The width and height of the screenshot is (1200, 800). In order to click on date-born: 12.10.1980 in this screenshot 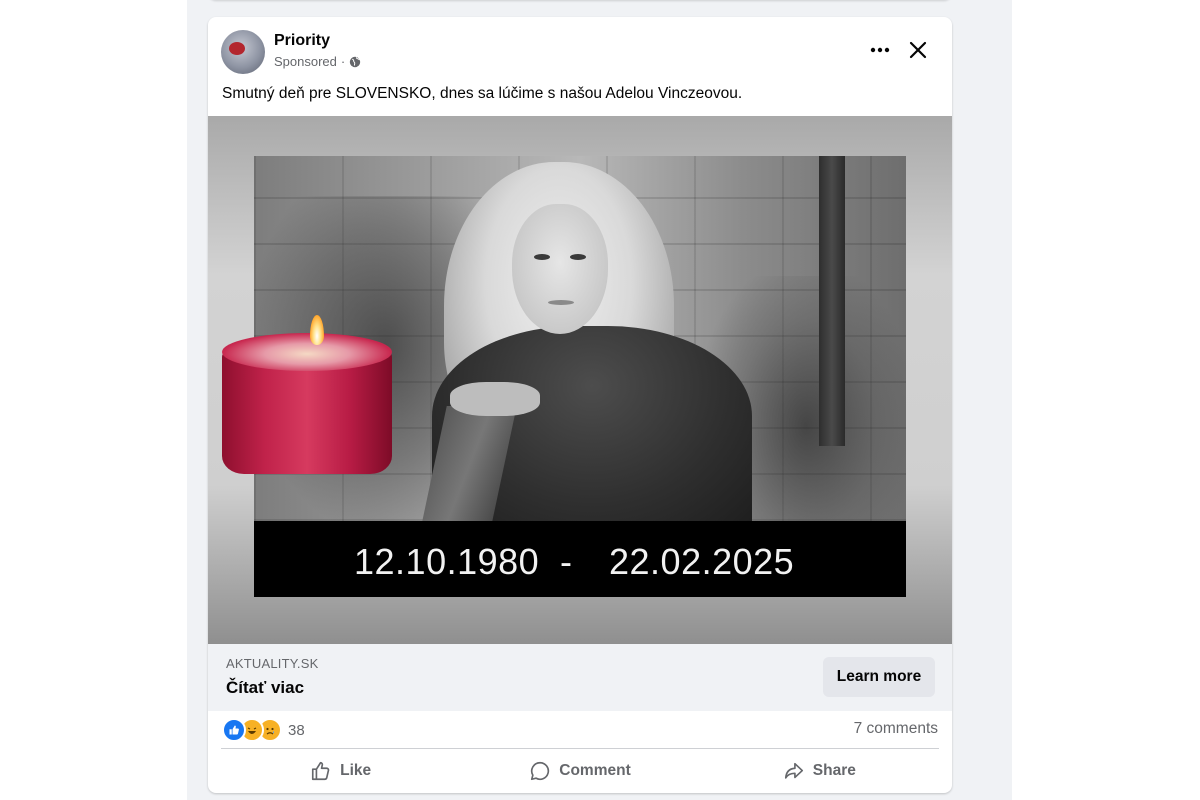, I will do `click(447, 561)`.